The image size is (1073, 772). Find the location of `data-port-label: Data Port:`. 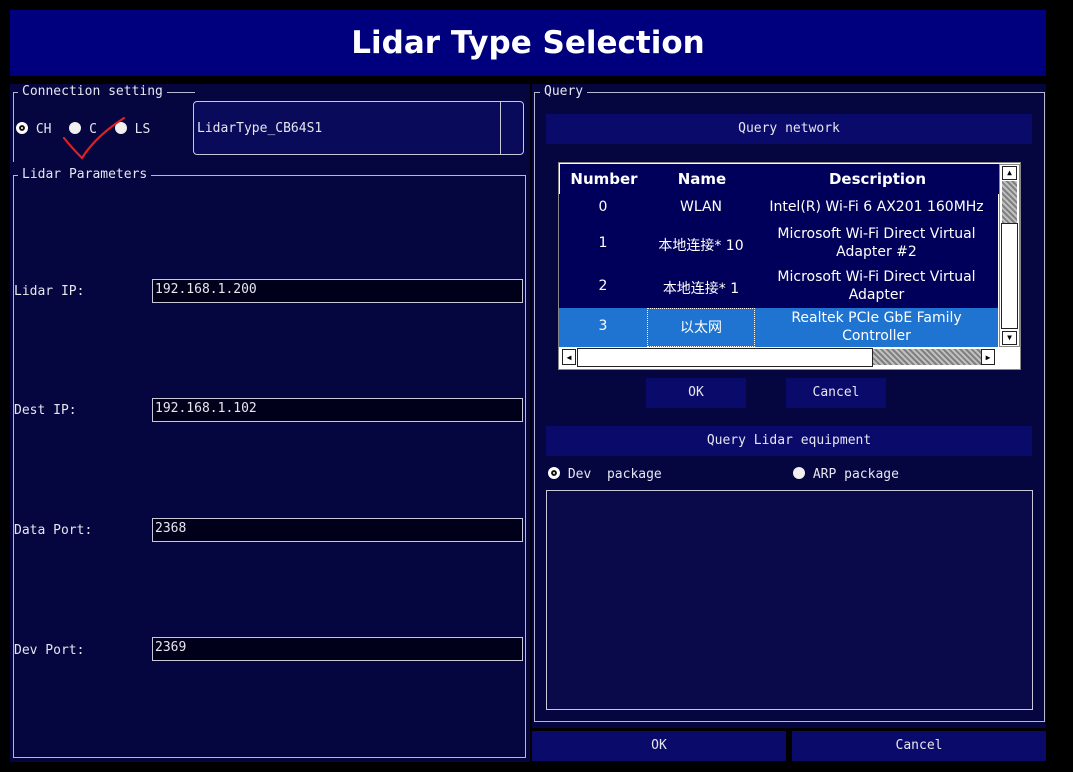

data-port-label: Data Port: is located at coordinates (53, 530).